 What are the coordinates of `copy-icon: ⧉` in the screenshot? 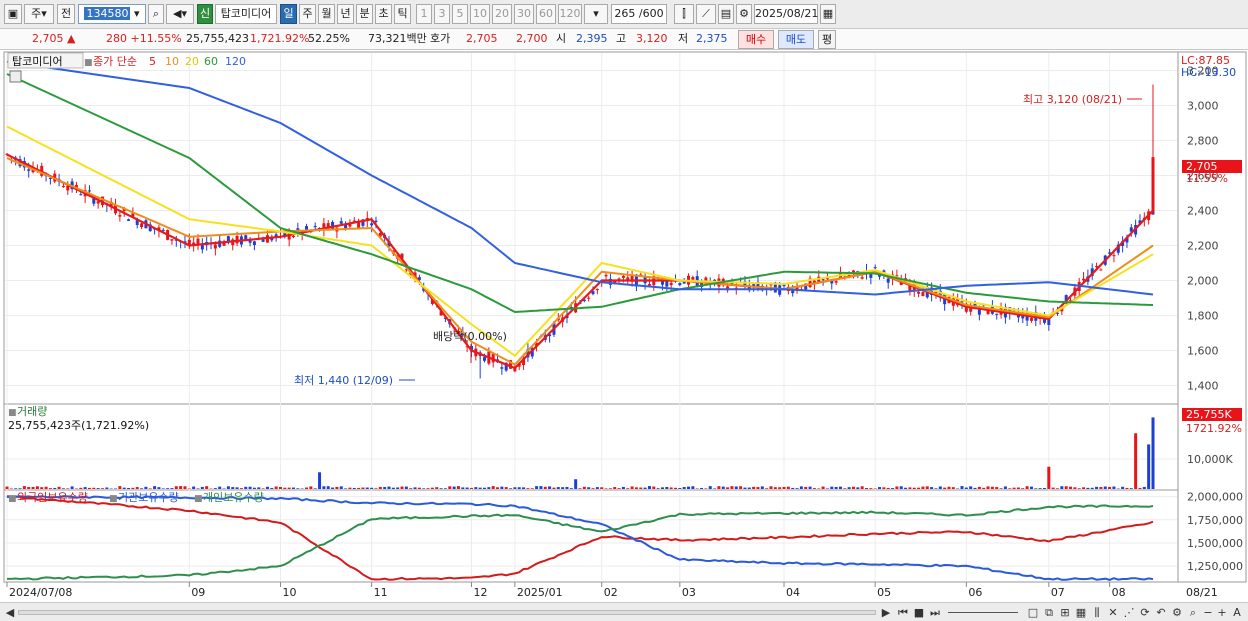 It's located at (1049, 612).